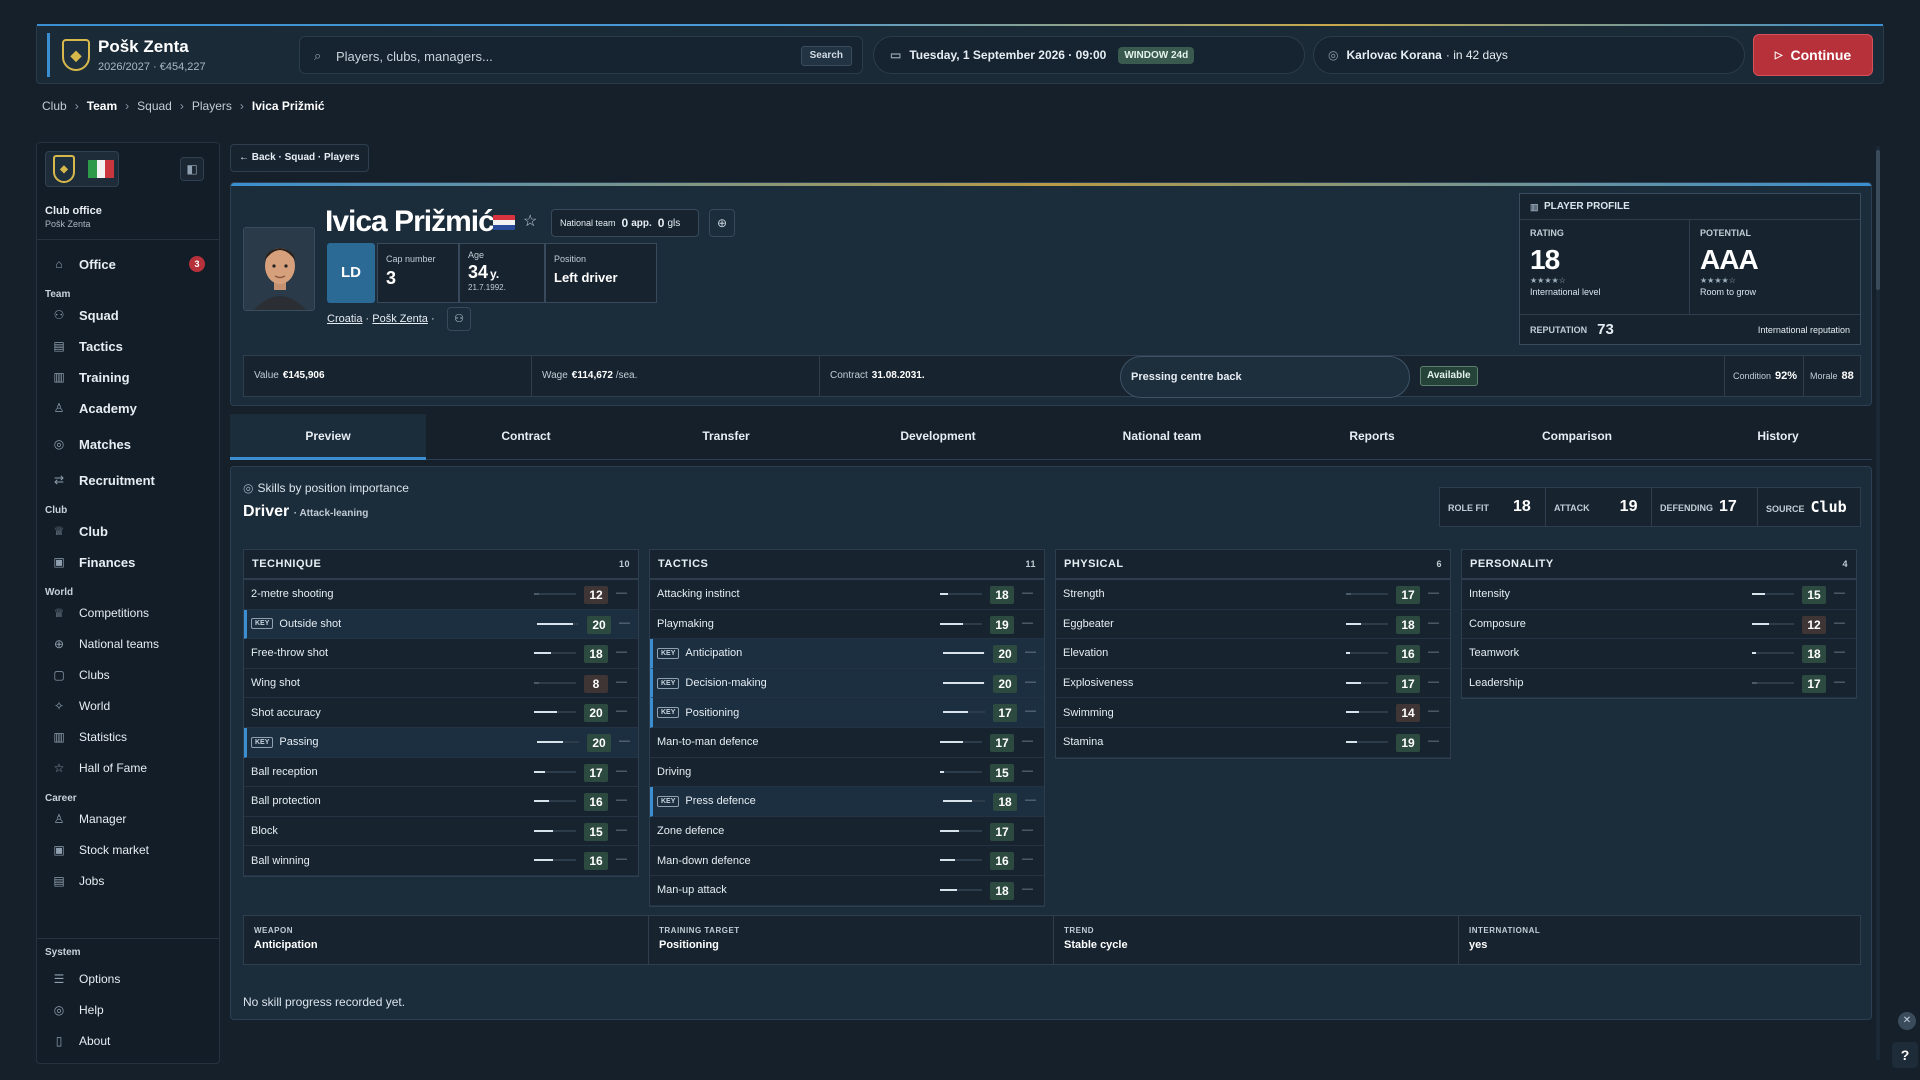 This screenshot has width=1920, height=1080. What do you see at coordinates (551, 56) in the screenshot?
I see `search-input` at bounding box center [551, 56].